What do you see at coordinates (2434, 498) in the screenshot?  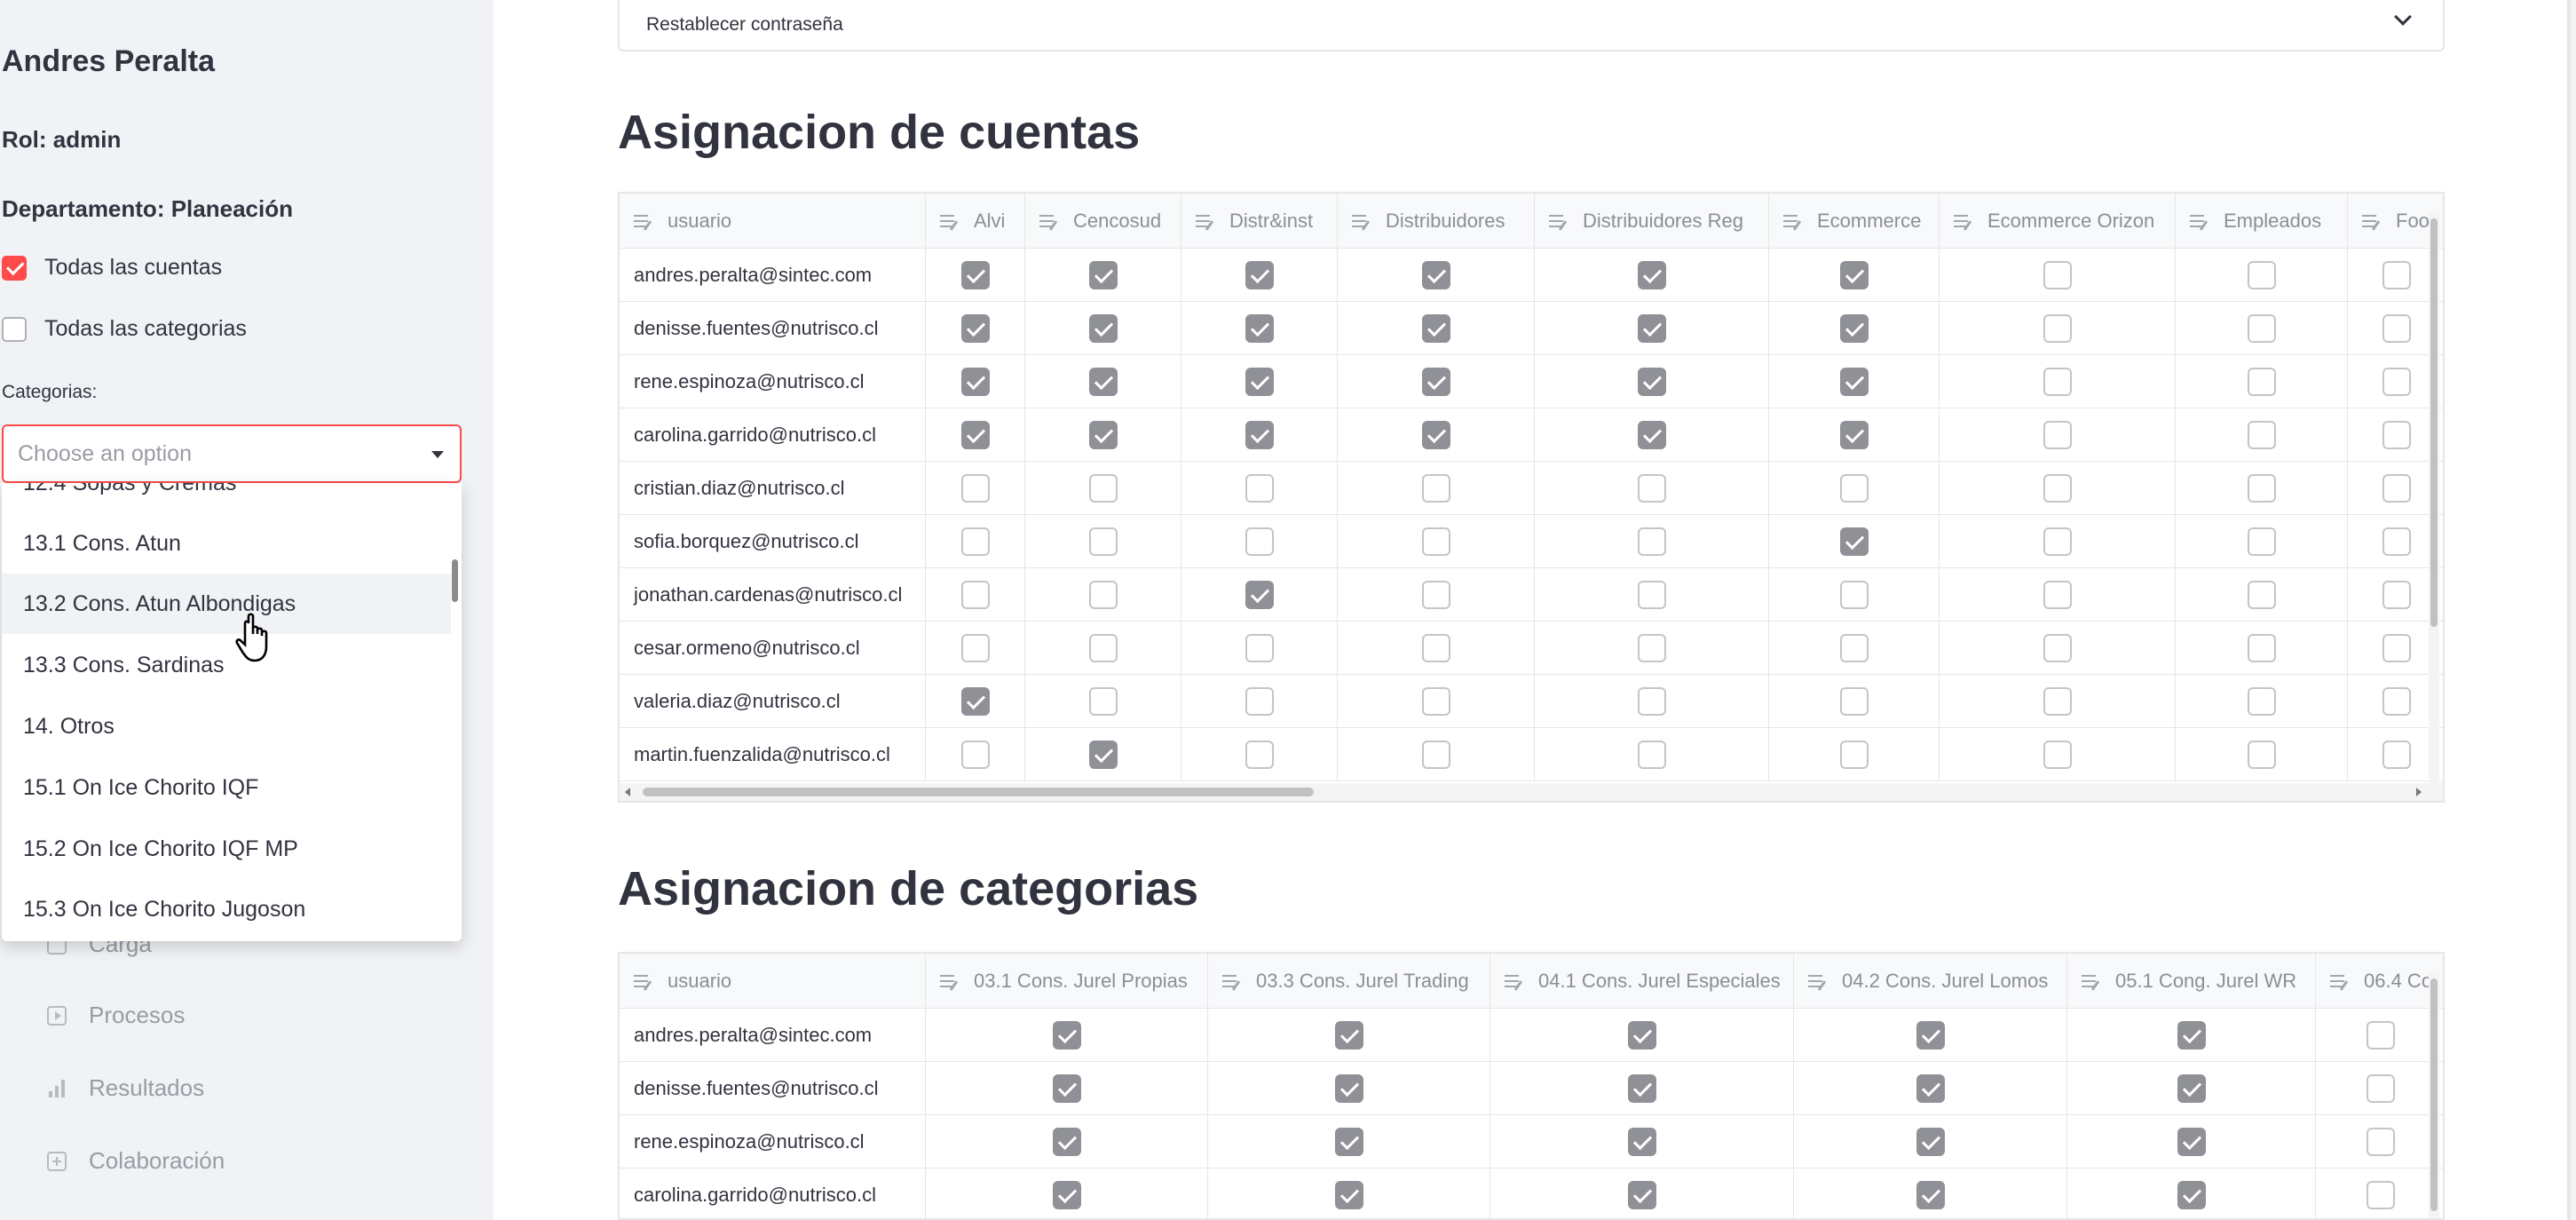 I see `vertical-scrollbar` at bounding box center [2434, 498].